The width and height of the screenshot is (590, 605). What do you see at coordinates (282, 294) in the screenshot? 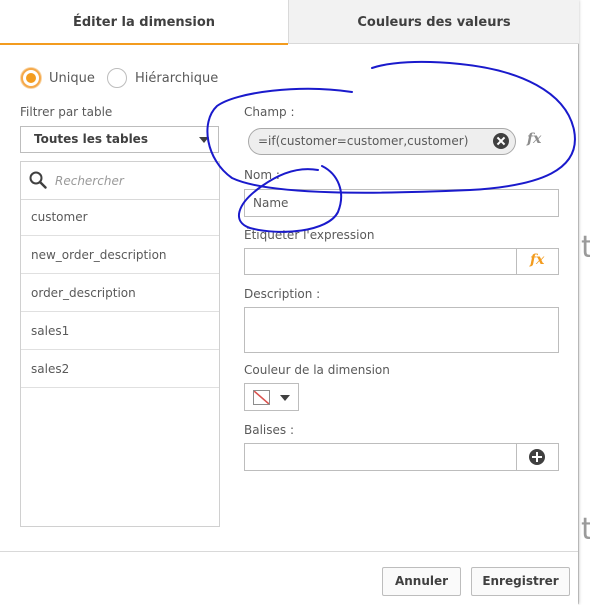
I see `description-label: Description :` at bounding box center [282, 294].